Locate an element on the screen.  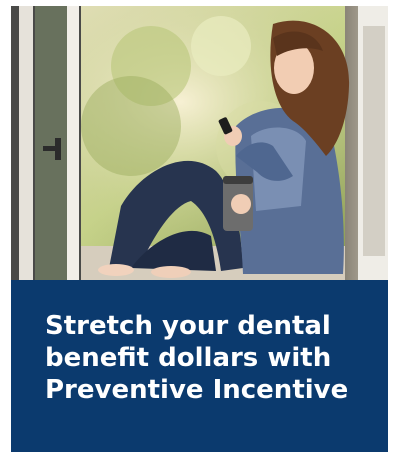
headline-line-2: benefit dollars with is located at coordinates (188, 358).